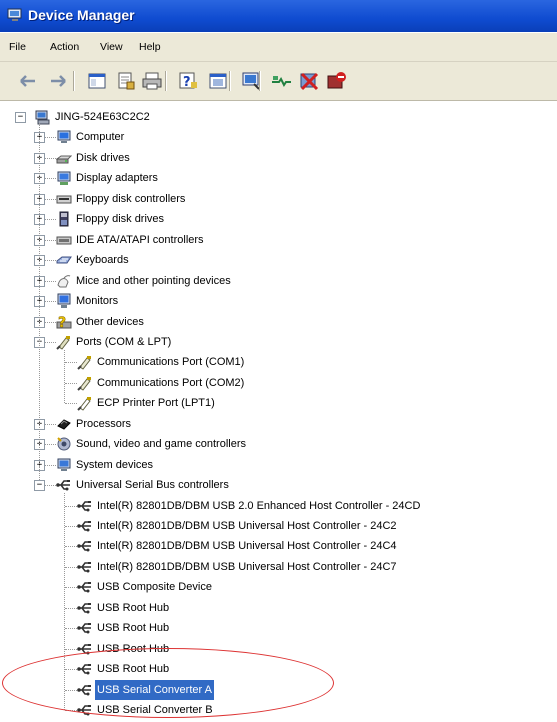  What do you see at coordinates (64, 158) in the screenshot?
I see `disk-drive-icon` at bounding box center [64, 158].